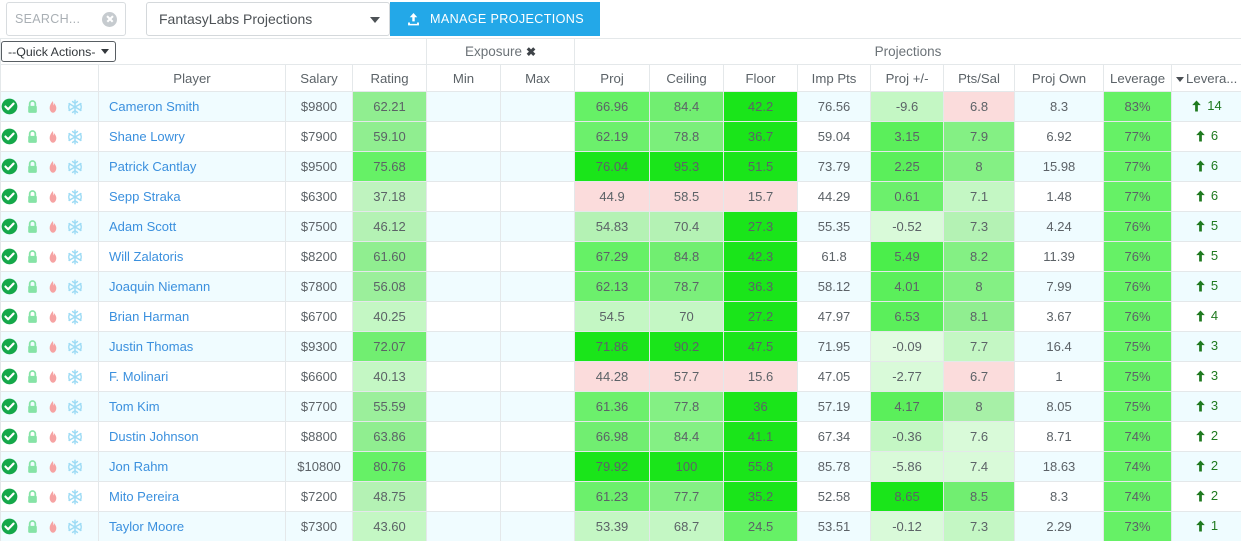 The width and height of the screenshot is (1241, 541). I want to click on column-header-proj-plus-minus: Proj +/-, so click(907, 78).